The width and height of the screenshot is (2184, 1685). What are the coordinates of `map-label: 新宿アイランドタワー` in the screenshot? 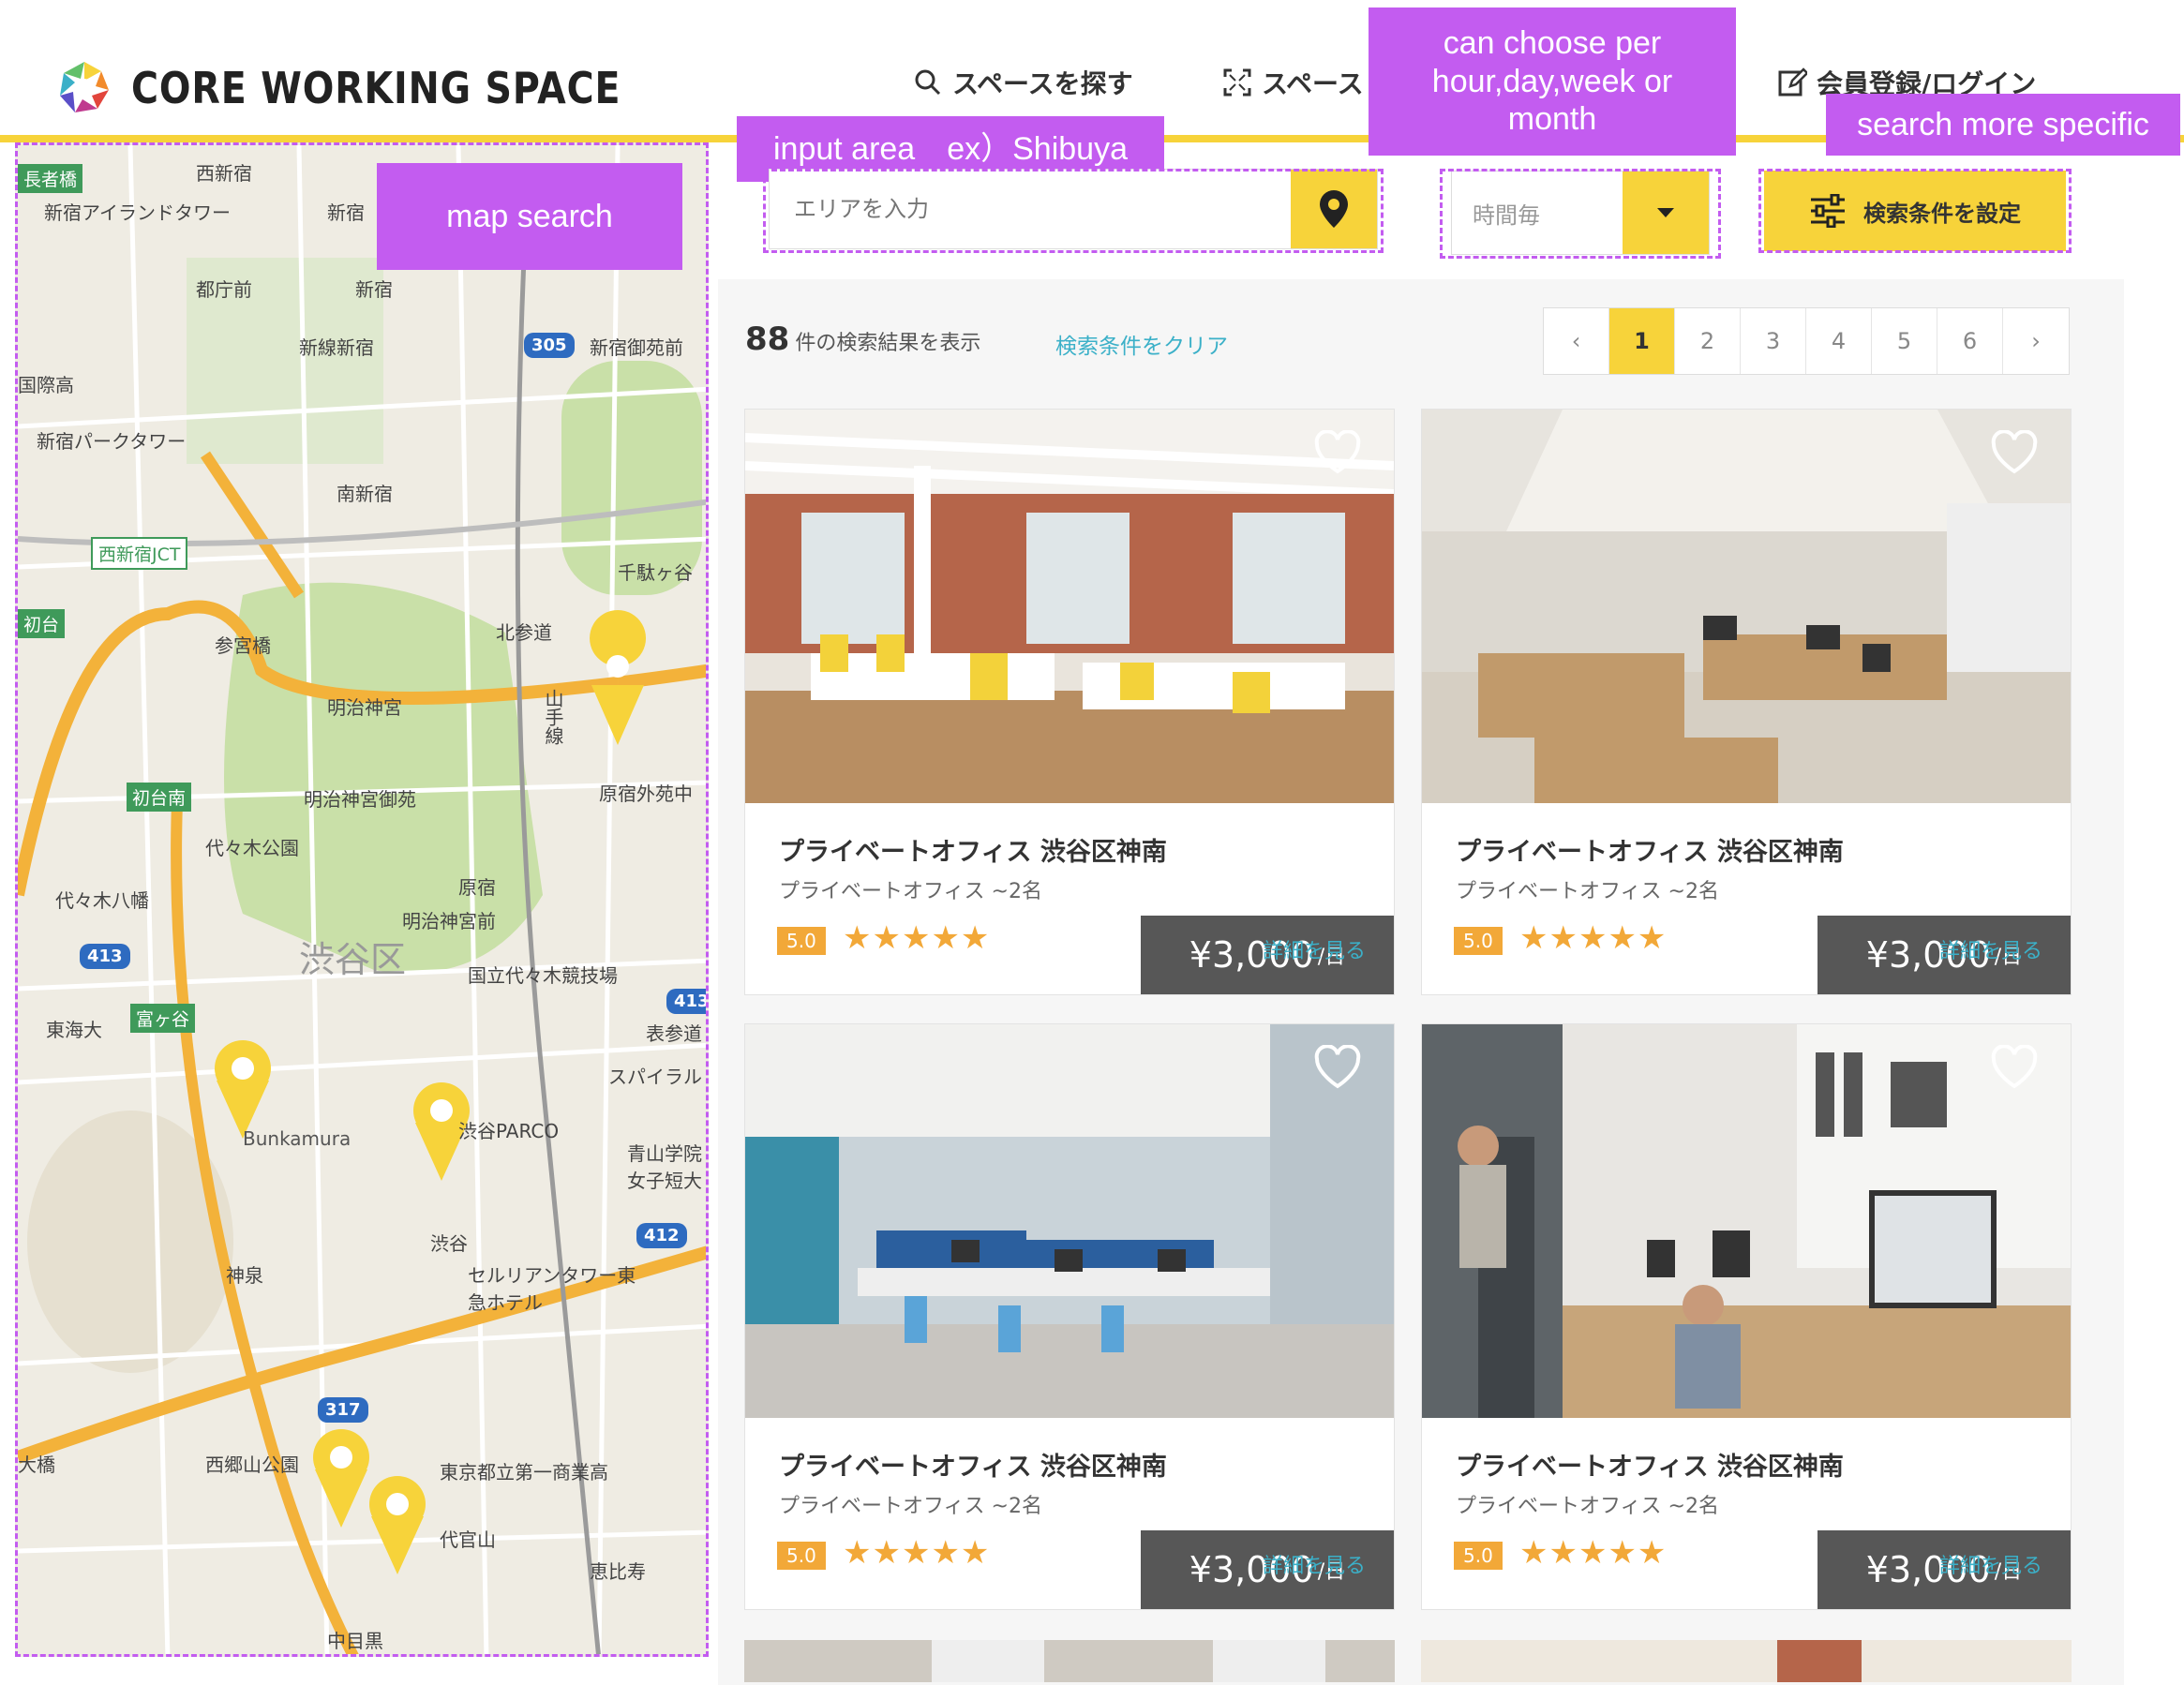 It's located at (137, 212).